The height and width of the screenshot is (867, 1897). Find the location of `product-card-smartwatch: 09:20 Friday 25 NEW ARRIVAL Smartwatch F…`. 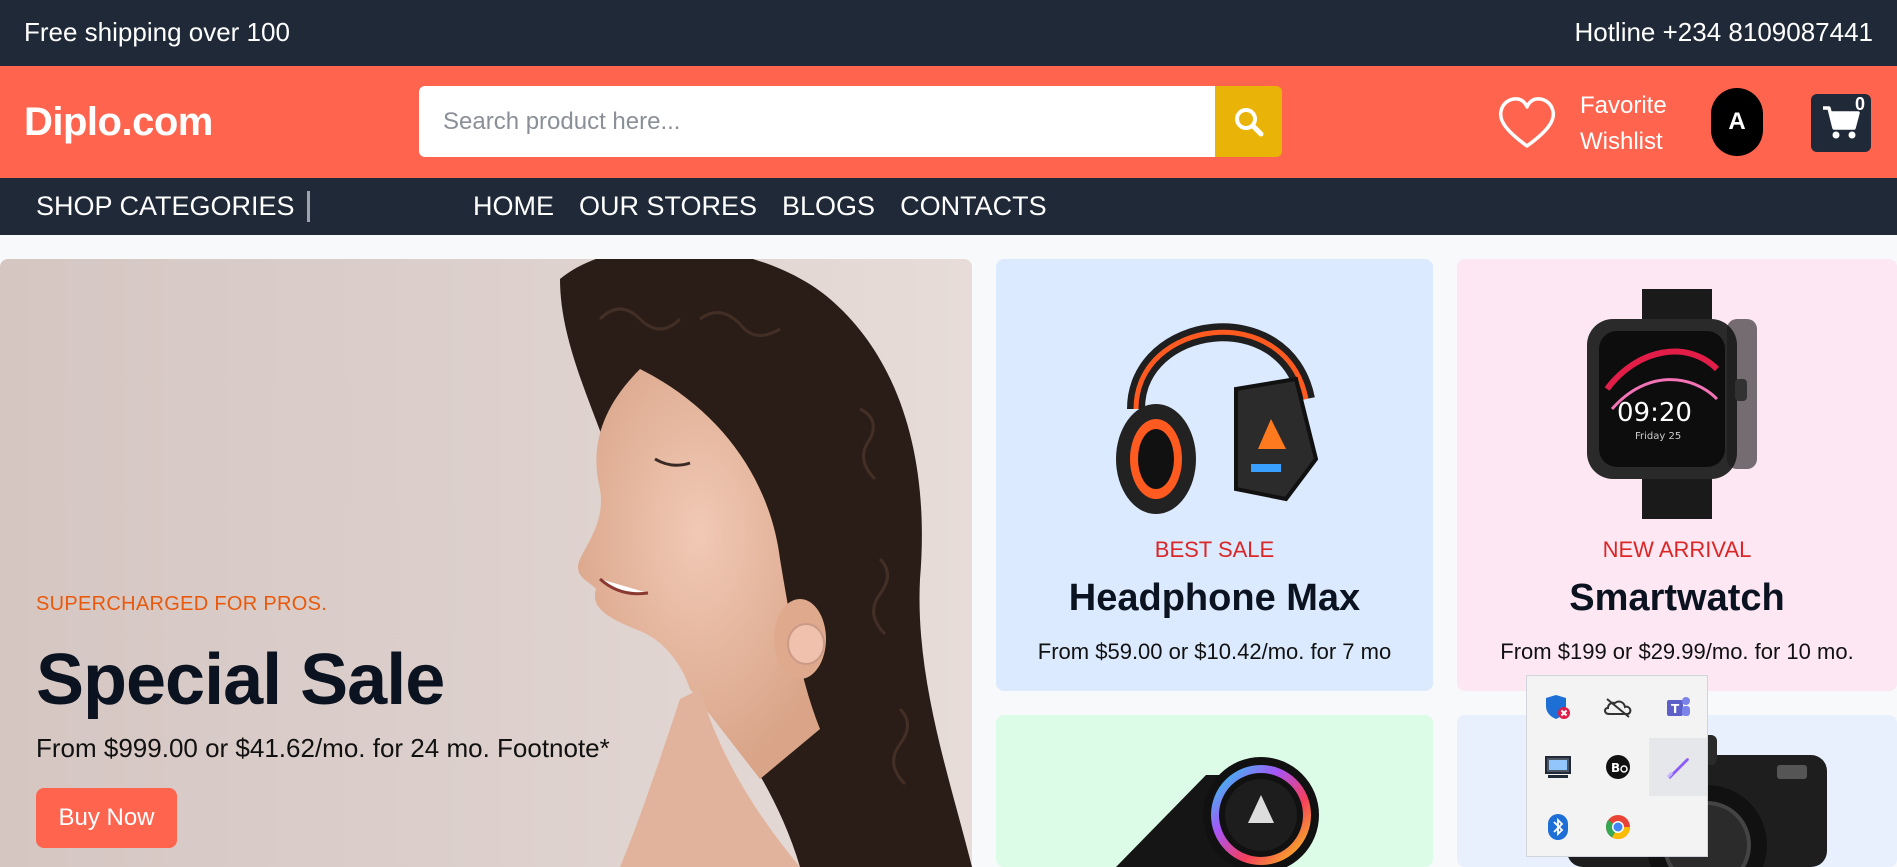

product-card-smartwatch: 09:20 Friday 25 NEW ARRIVAL Smartwatch F… is located at coordinates (1677, 475).